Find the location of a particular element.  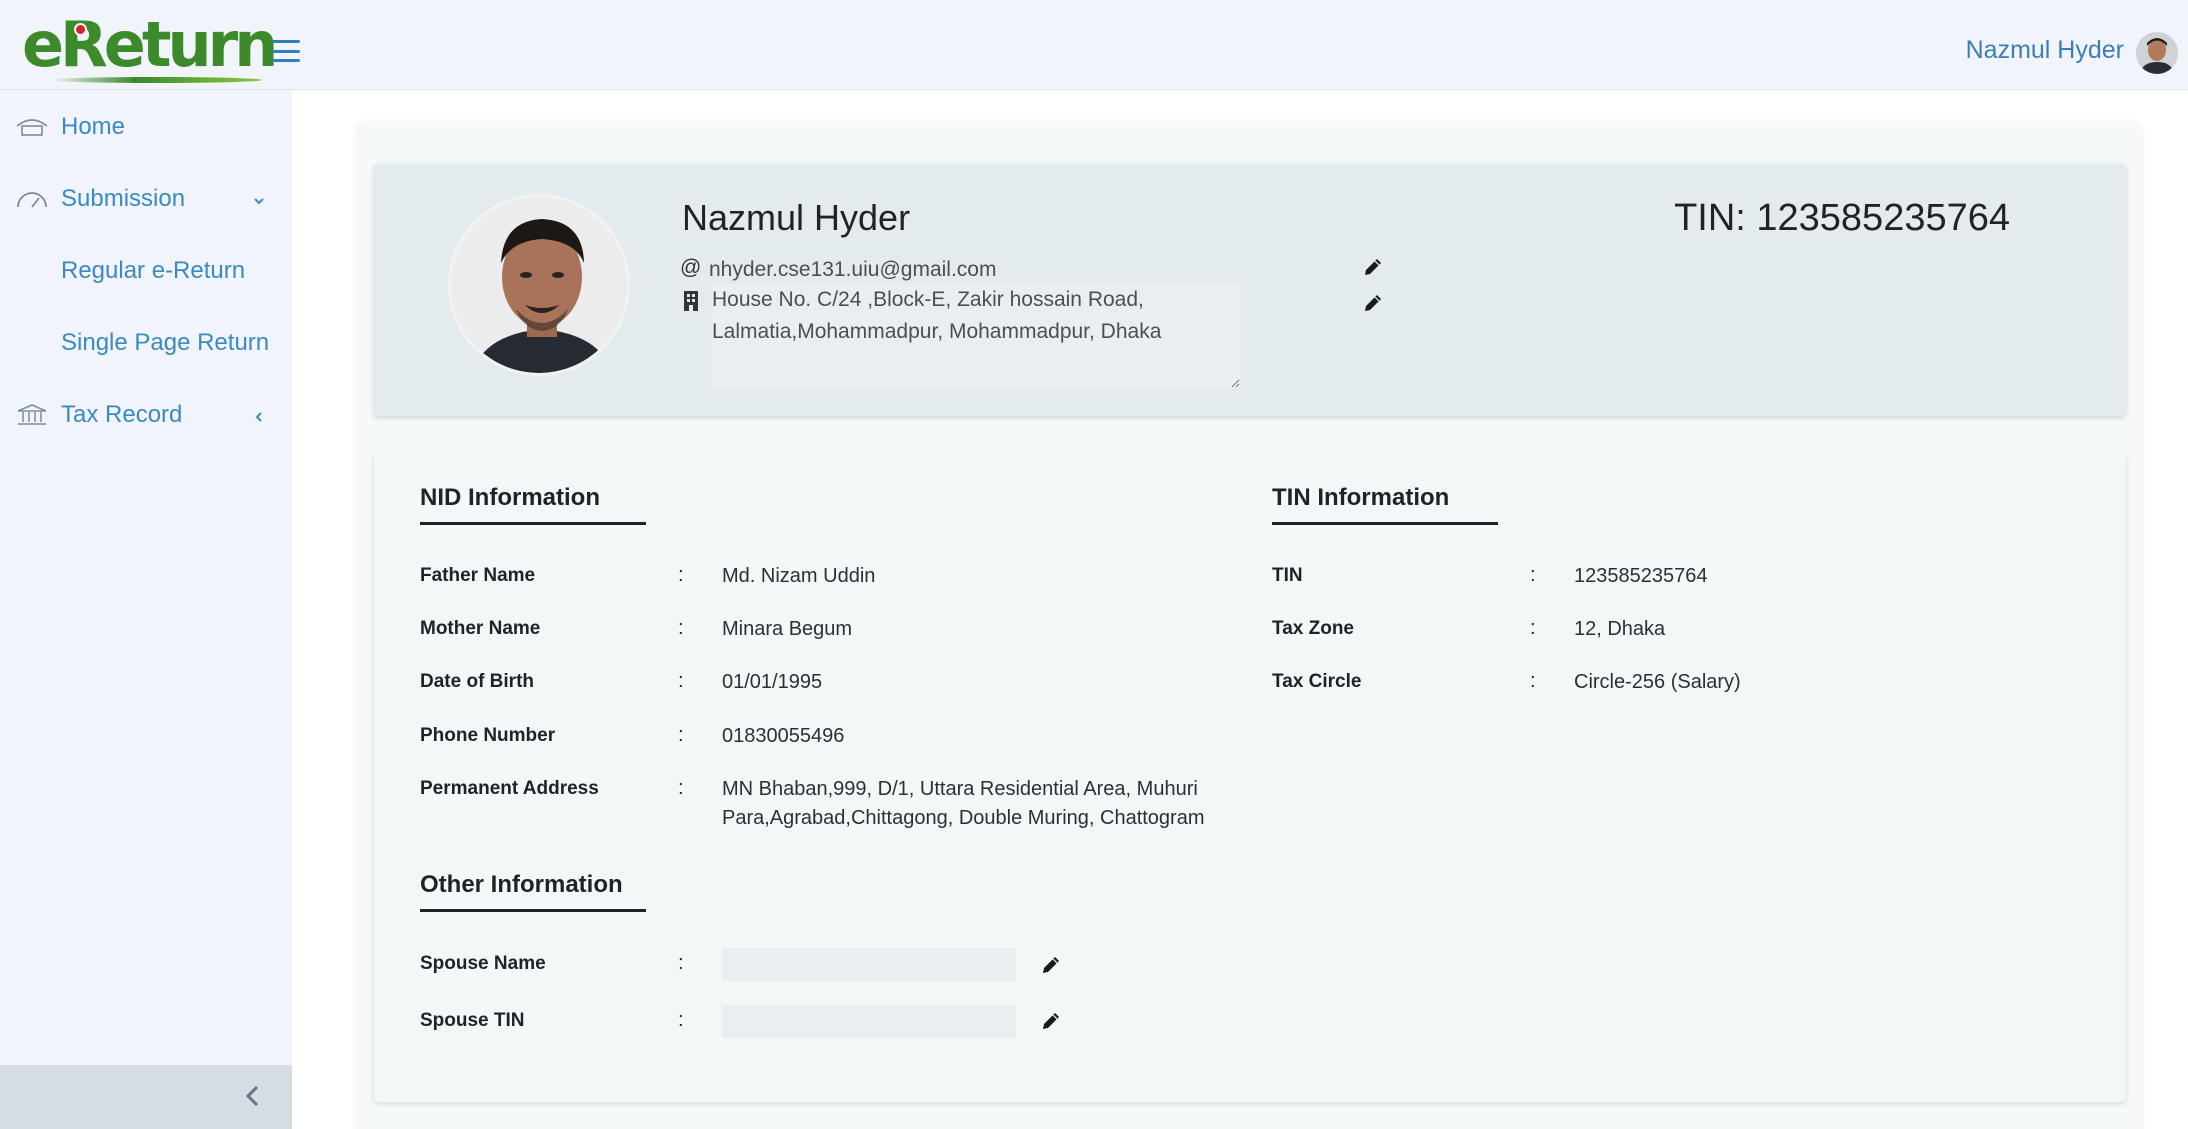

tin-value: 123585235764 is located at coordinates (1641, 576).